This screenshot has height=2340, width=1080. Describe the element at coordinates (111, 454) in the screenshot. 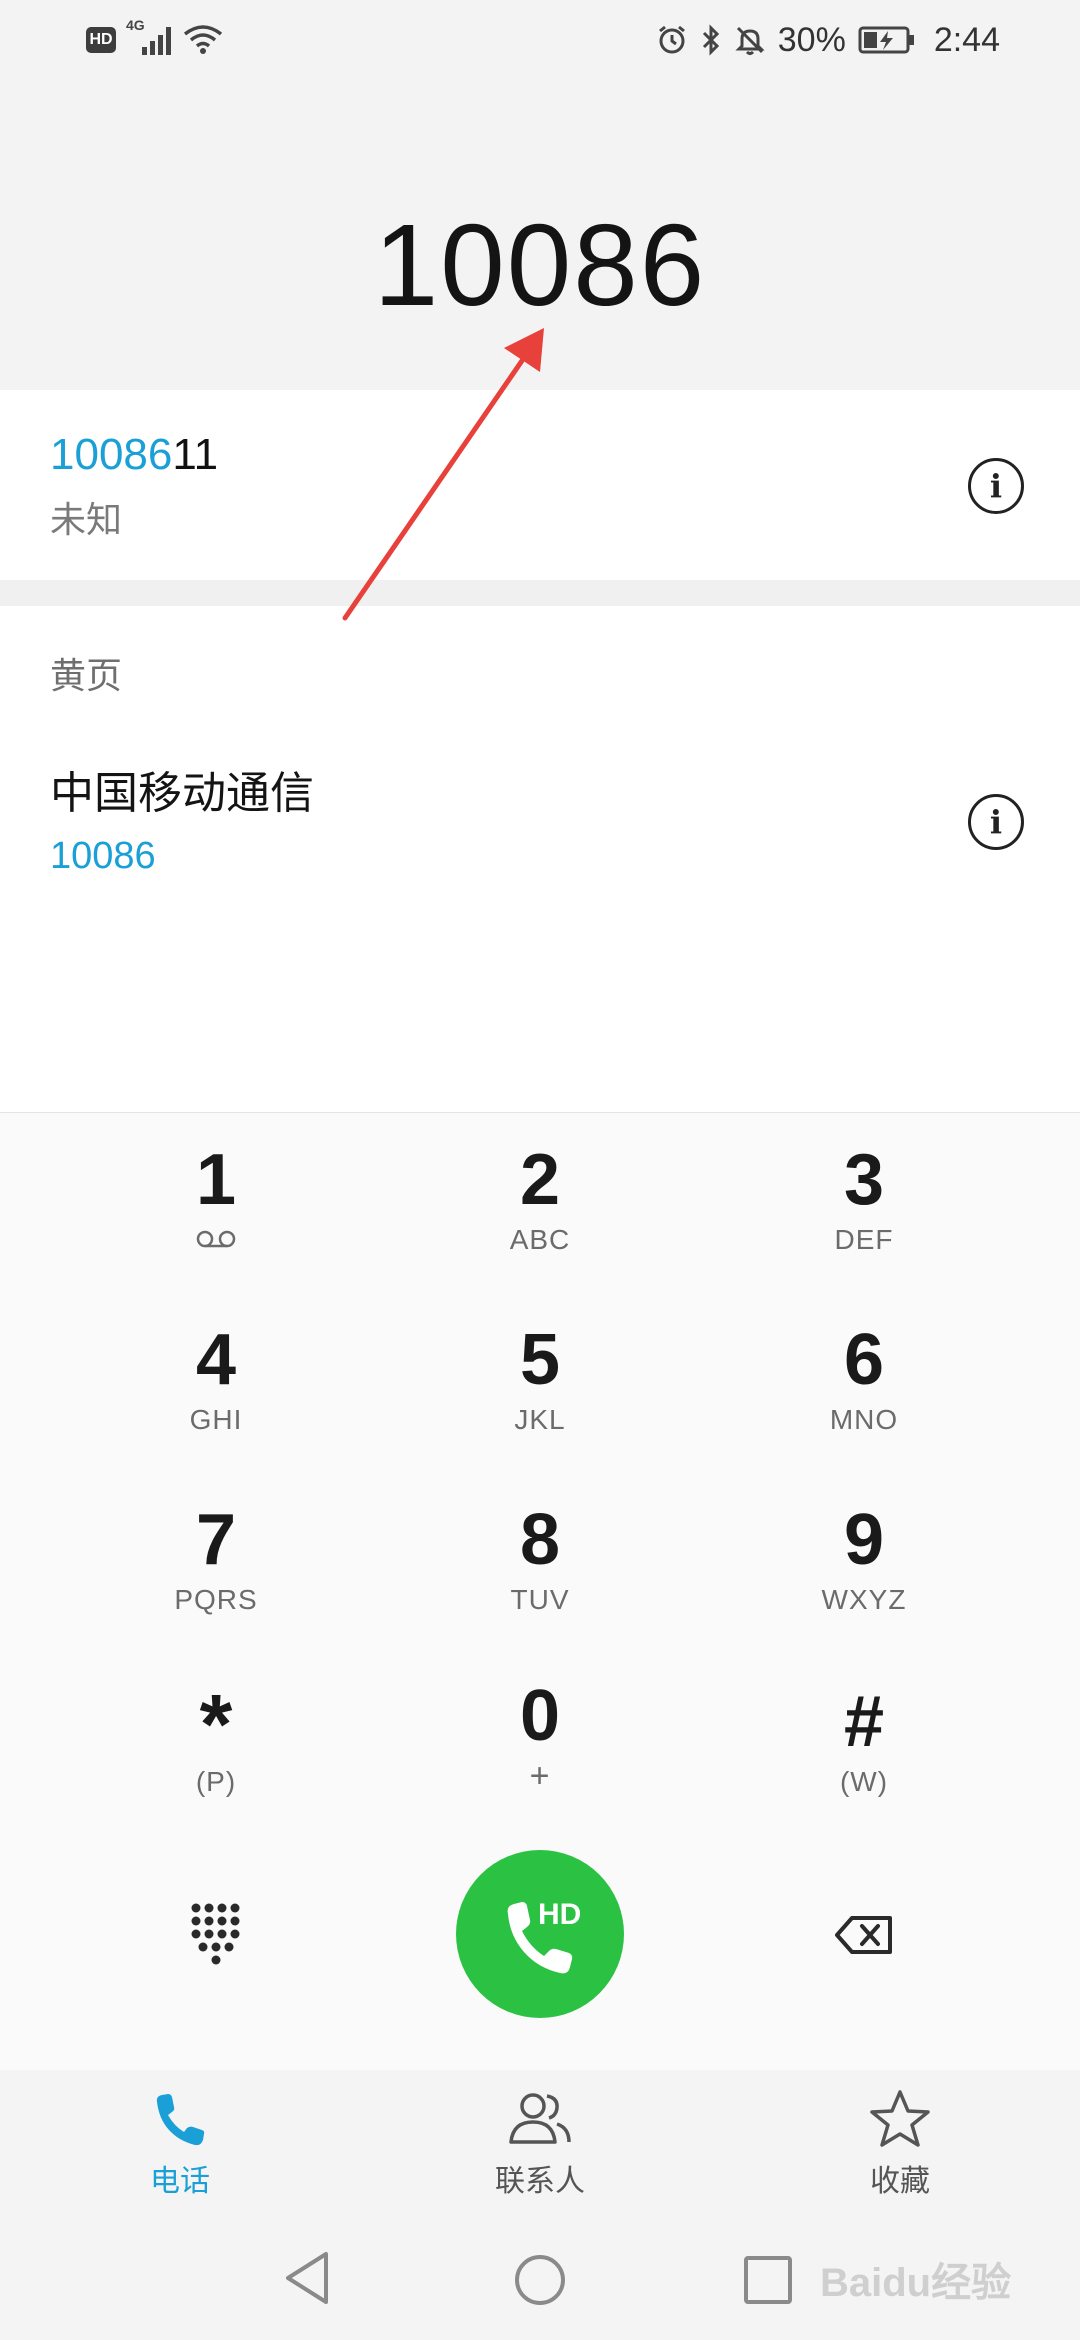

I see `suggestion-number-match: 10086` at that location.